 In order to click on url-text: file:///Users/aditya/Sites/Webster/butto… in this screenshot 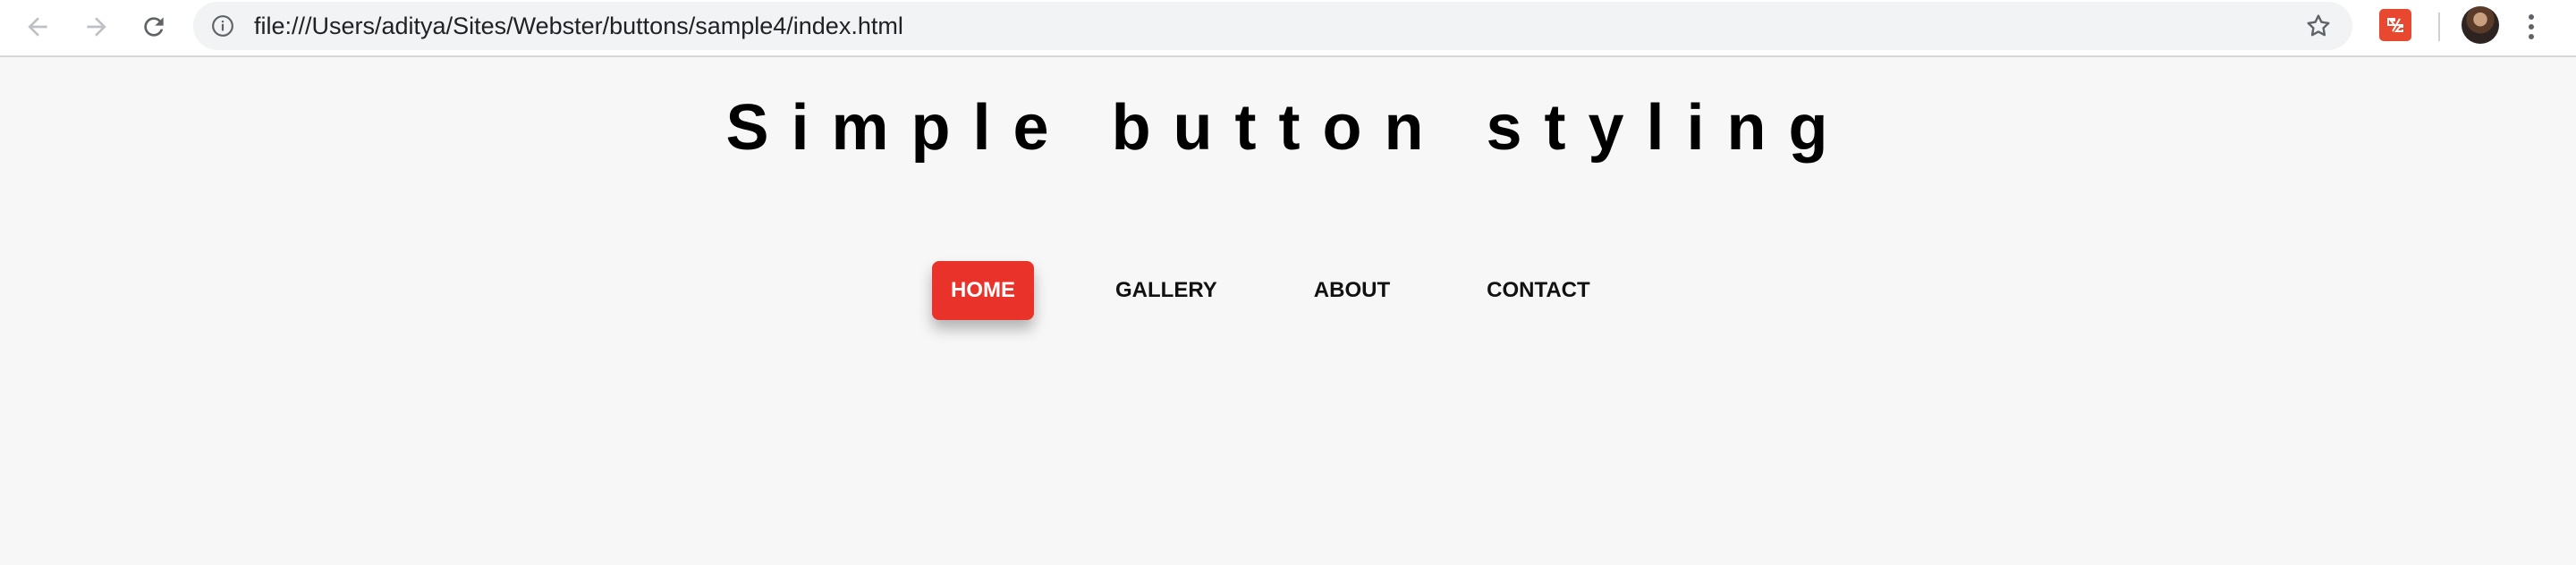, I will do `click(578, 26)`.